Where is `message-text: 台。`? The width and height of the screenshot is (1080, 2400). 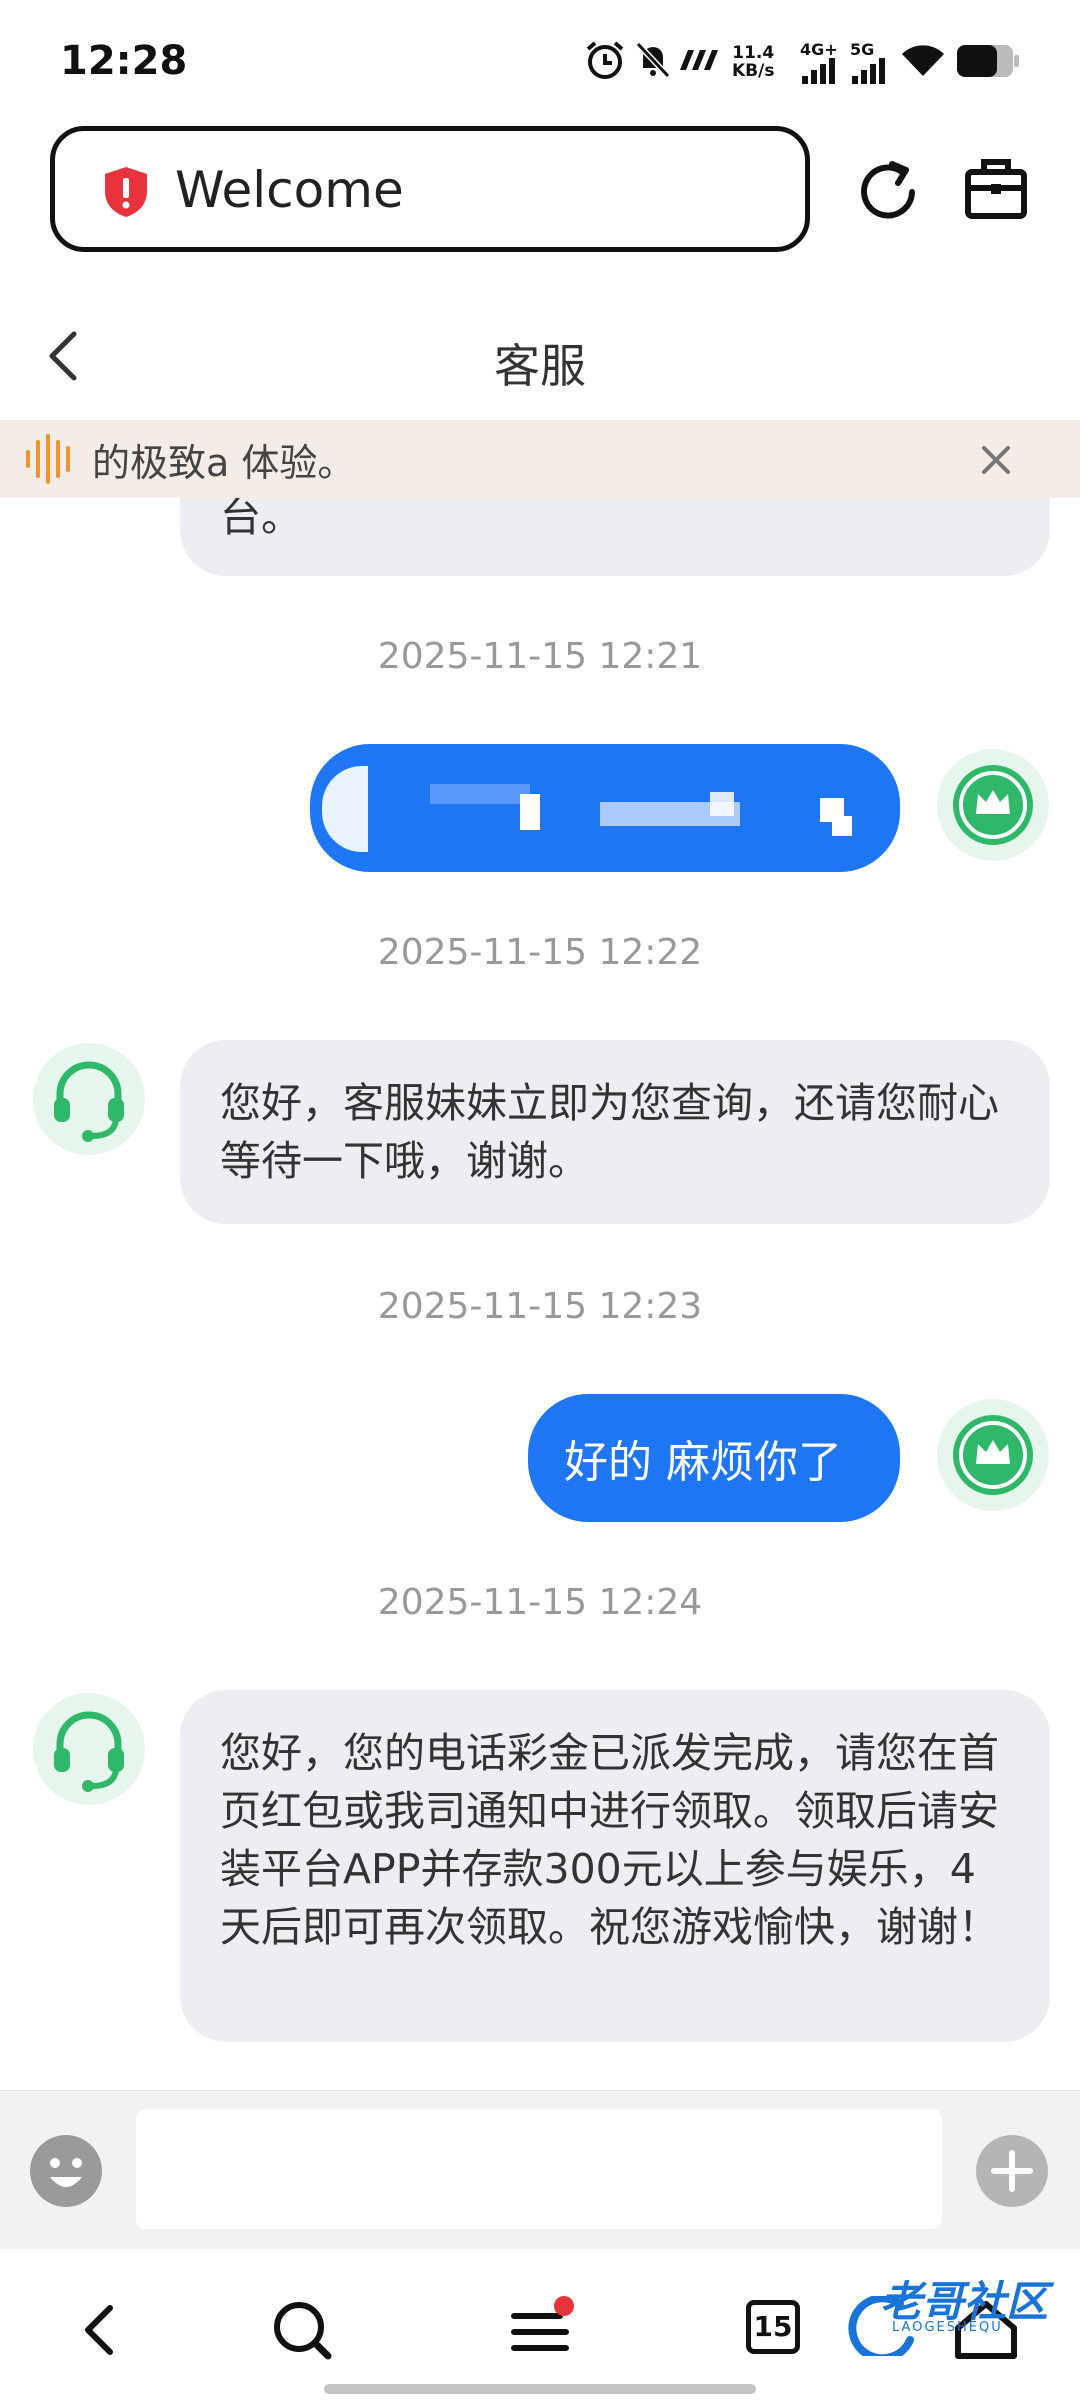
message-text: 台。 is located at coordinates (261, 517).